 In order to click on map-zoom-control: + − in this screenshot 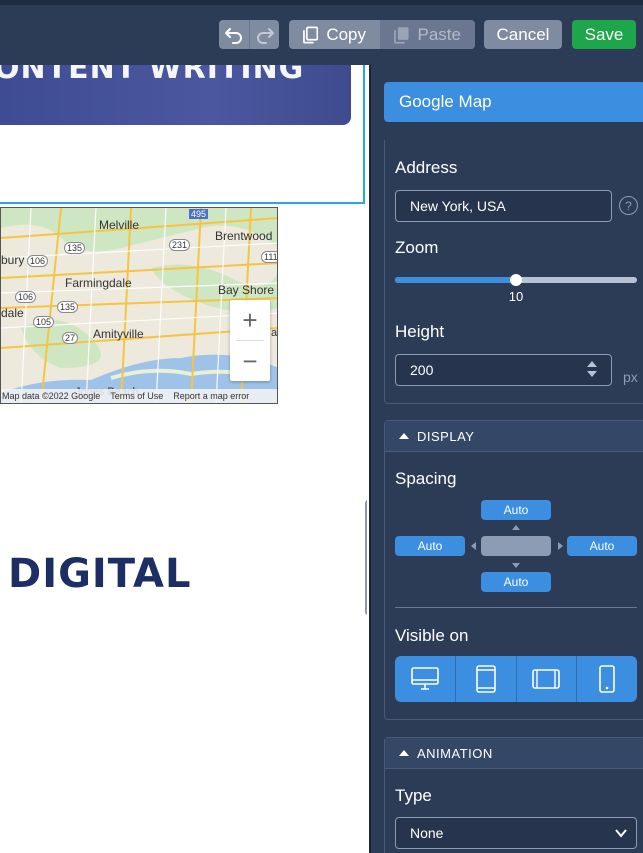, I will do `click(250, 340)`.